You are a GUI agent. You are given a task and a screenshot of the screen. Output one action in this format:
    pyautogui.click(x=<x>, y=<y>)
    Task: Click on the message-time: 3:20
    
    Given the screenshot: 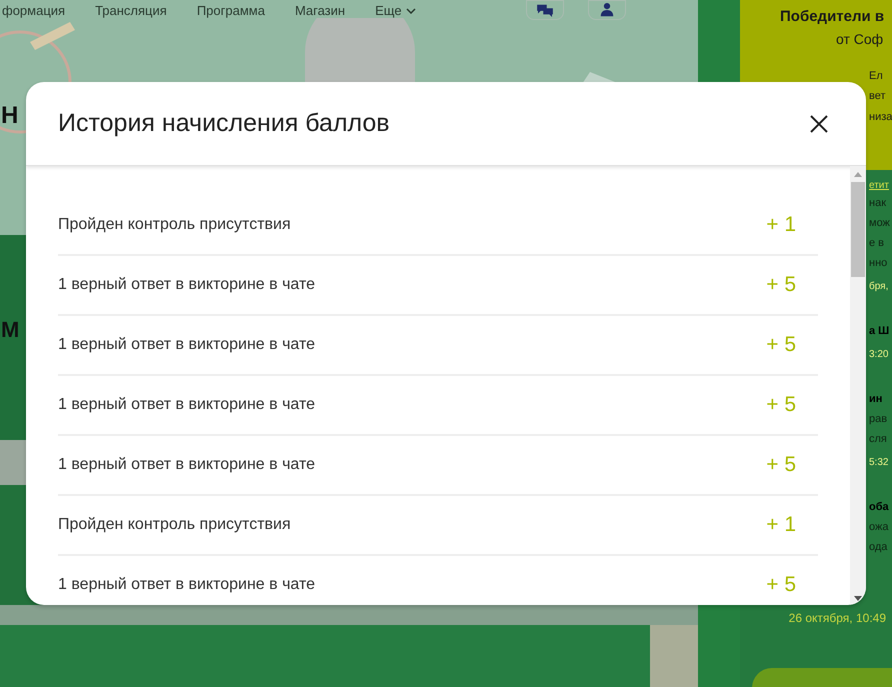 What is the action you would take?
    pyautogui.click(x=878, y=355)
    